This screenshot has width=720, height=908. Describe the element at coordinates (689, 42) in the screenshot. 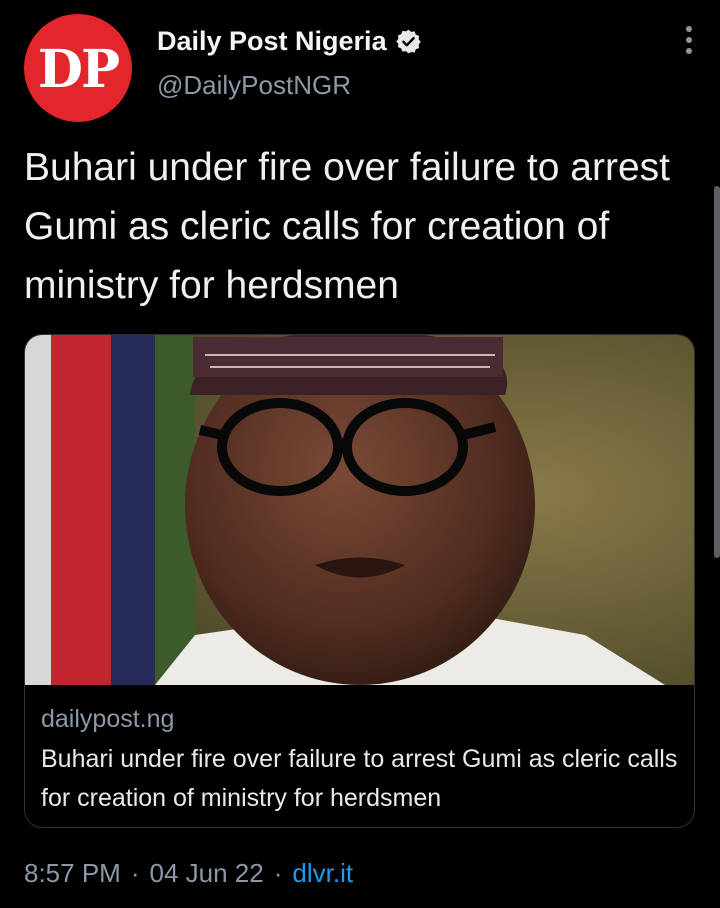

I see `more-options-icon` at that location.